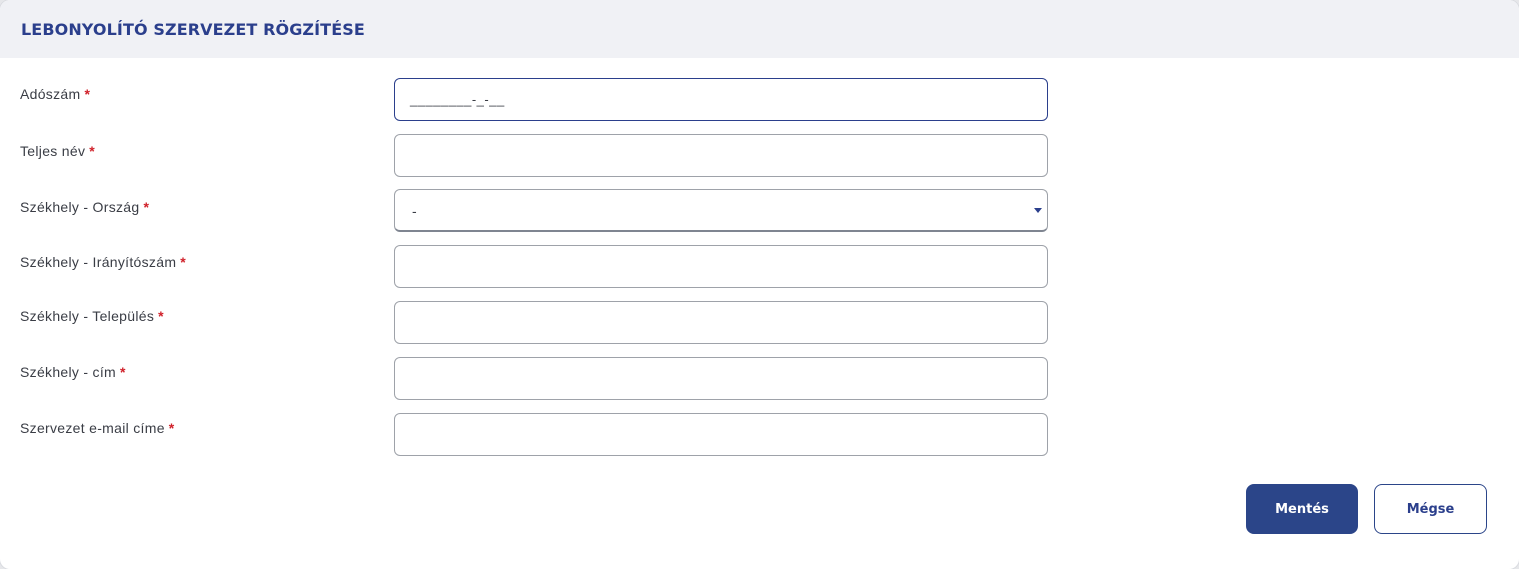 Image resolution: width=1519 pixels, height=569 pixels. What do you see at coordinates (68, 372) in the screenshot?
I see `address-label-text: Székhely - cím` at bounding box center [68, 372].